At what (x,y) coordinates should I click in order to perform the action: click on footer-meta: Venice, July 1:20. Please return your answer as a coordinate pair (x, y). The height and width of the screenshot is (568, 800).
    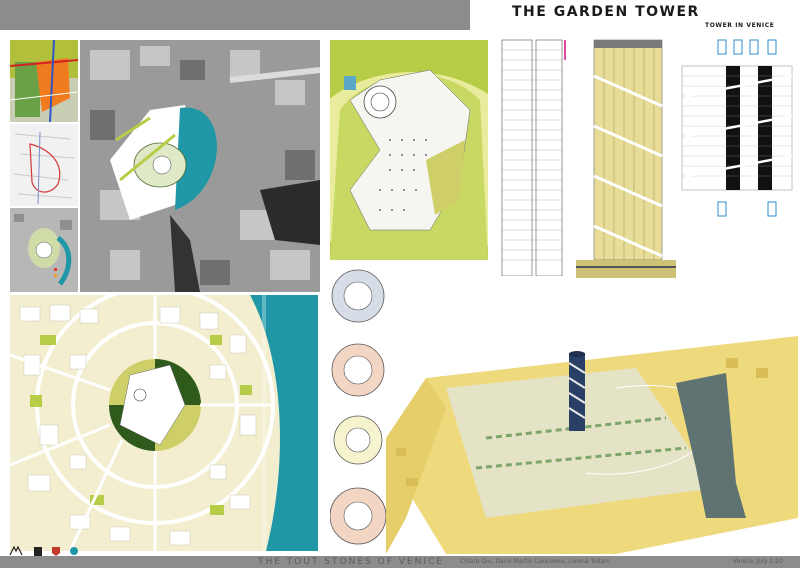
    Looking at the image, I should click on (758, 561).